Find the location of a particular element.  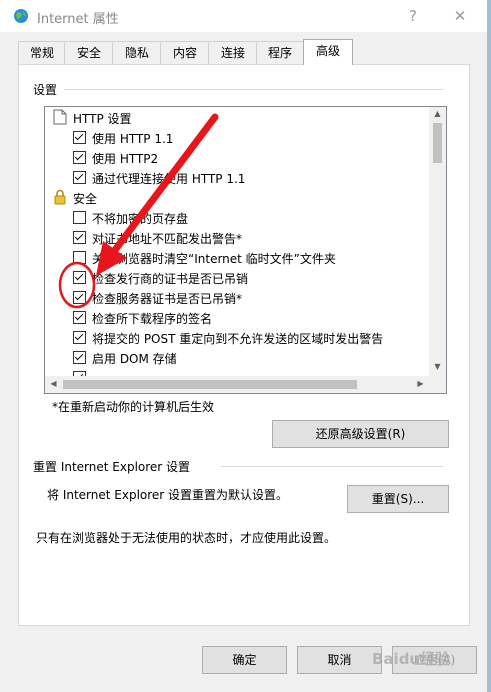

category-label: 安全 is located at coordinates (85, 199).